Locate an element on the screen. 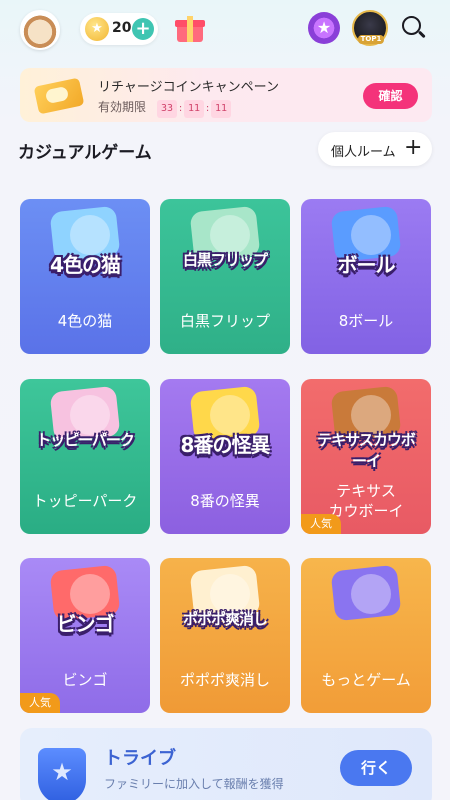 The height and width of the screenshot is (800, 450). campaign-title: リチャージコインキャンペーン is located at coordinates (188, 87).